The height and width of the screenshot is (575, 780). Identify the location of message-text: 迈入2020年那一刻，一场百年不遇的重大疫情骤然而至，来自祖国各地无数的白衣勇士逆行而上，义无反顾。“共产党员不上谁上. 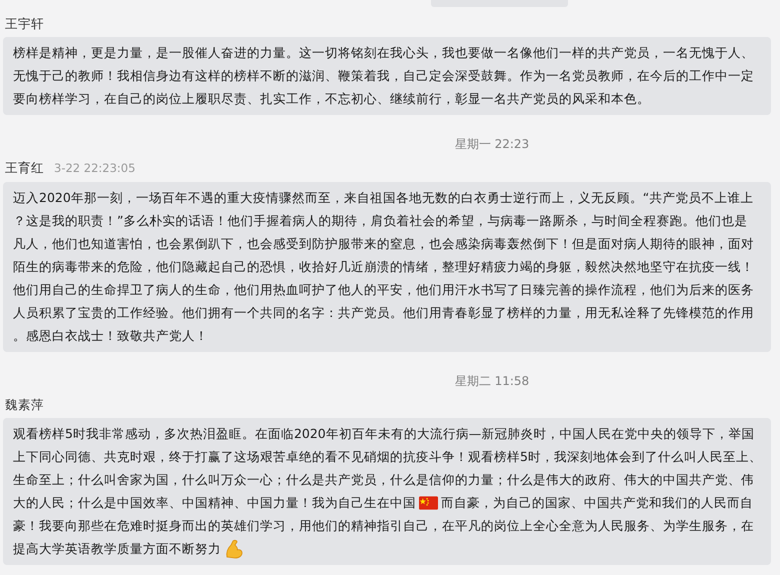
(383, 198).